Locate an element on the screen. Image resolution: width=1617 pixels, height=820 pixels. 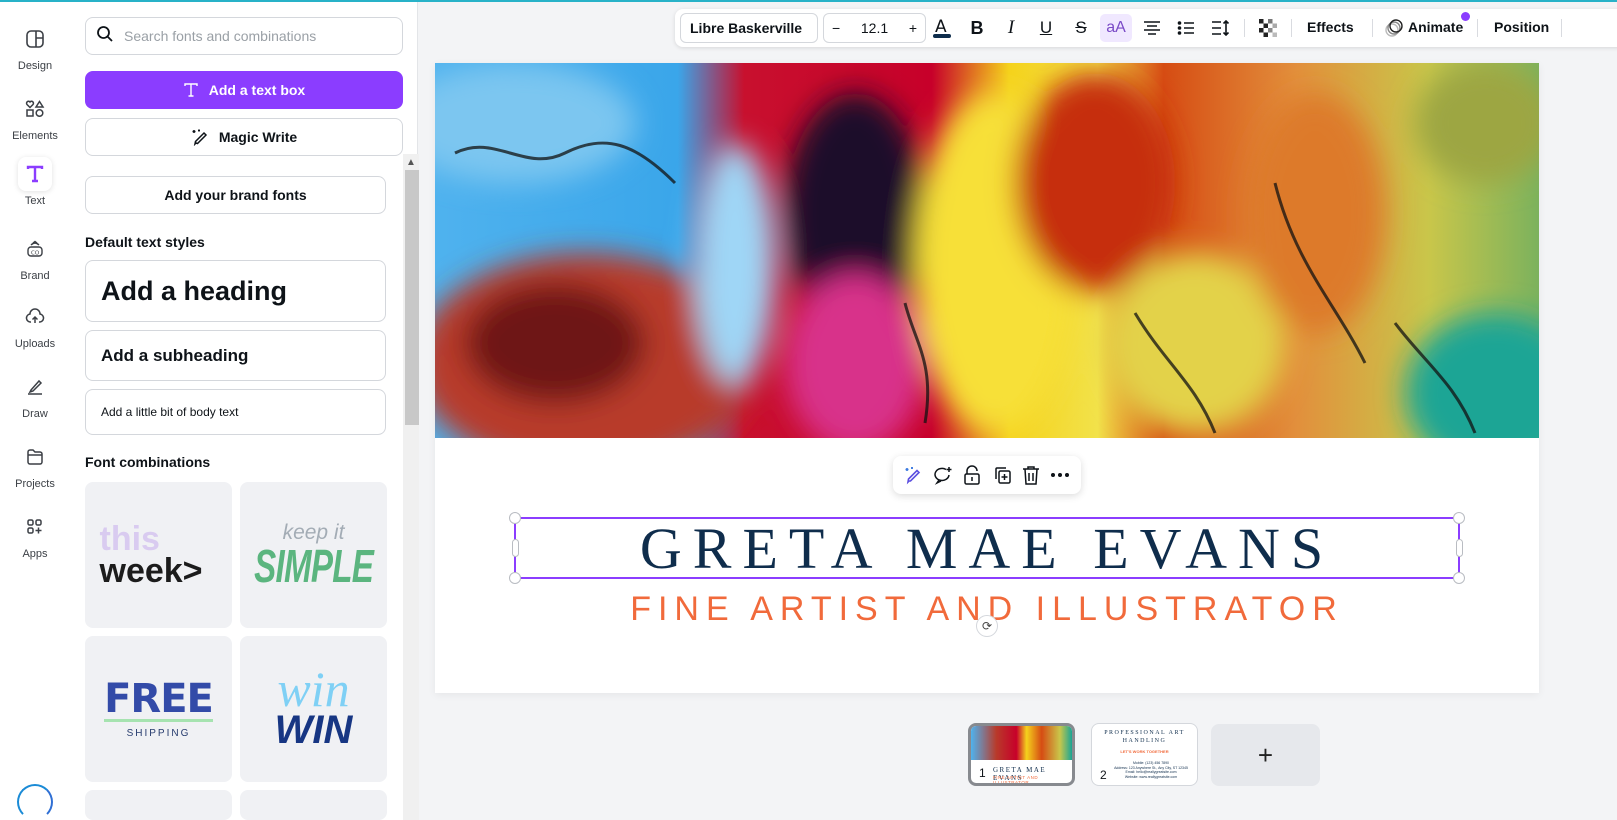
thumbnail-subtitle: LET'S WORK TOGETHER is located at coordinates (1144, 751).